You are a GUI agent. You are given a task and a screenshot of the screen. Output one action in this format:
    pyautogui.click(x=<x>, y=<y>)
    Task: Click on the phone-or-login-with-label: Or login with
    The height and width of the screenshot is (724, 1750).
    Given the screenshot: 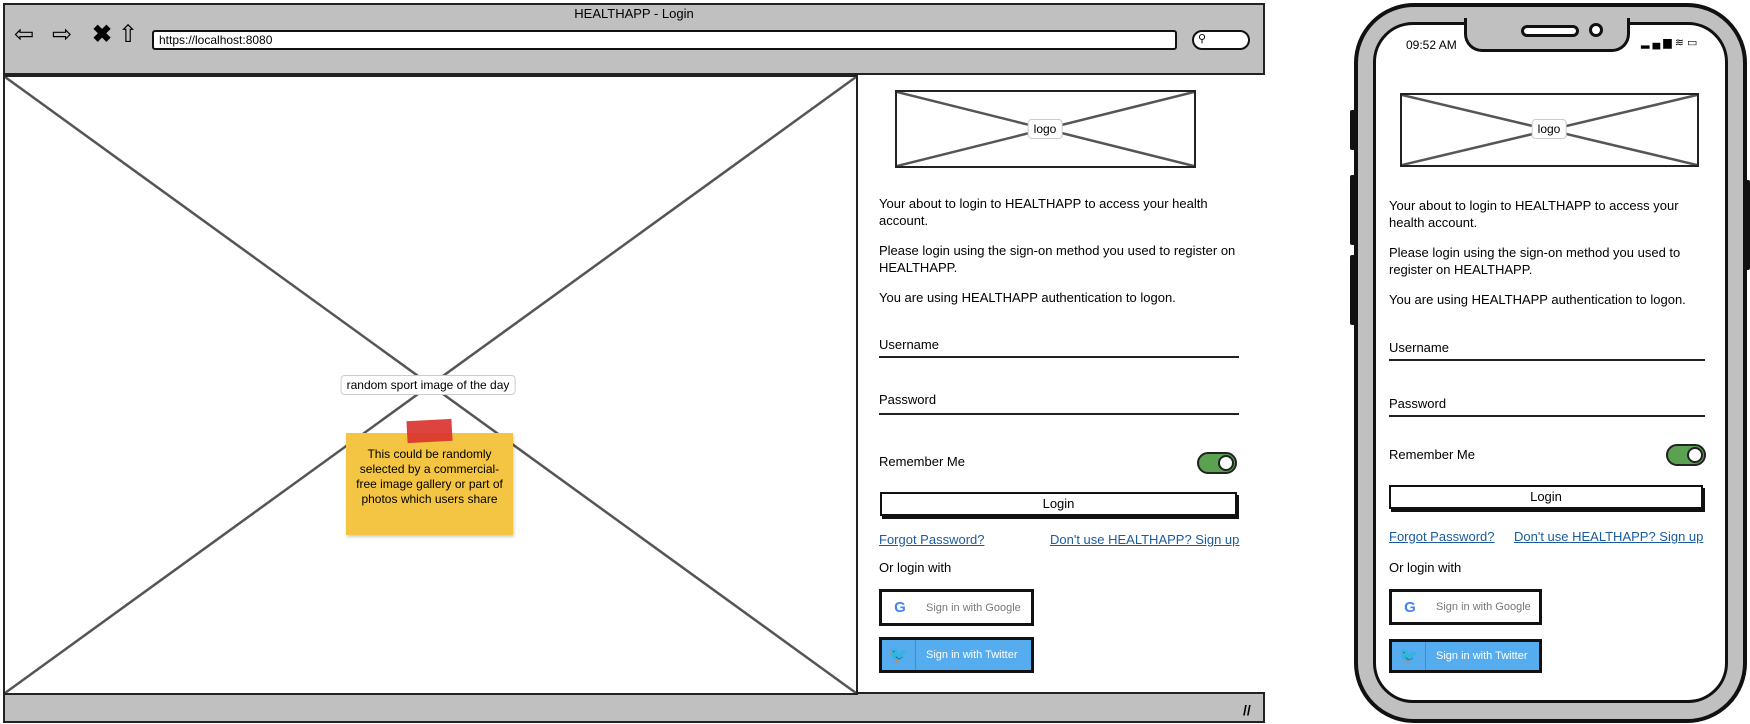 What is the action you would take?
    pyautogui.click(x=1425, y=567)
    